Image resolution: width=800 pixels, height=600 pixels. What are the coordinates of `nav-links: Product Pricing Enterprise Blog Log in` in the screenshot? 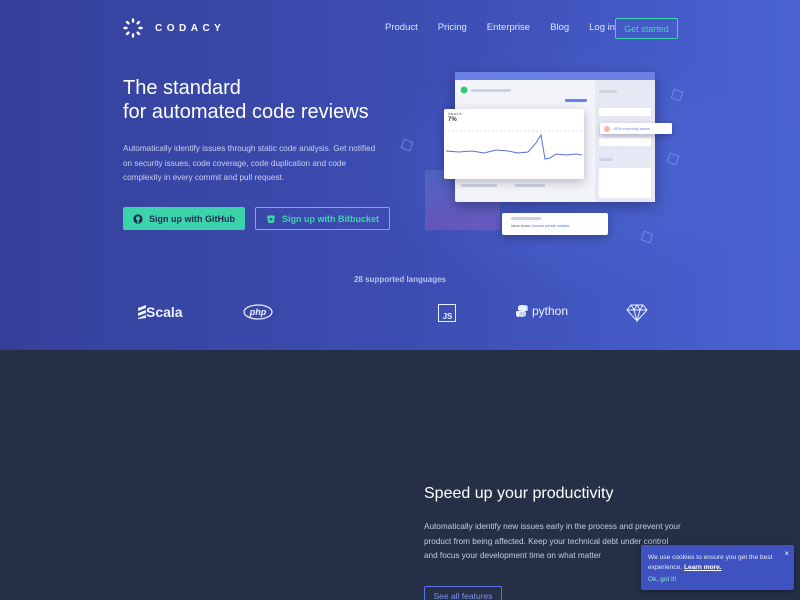 It's located at (510, 27).